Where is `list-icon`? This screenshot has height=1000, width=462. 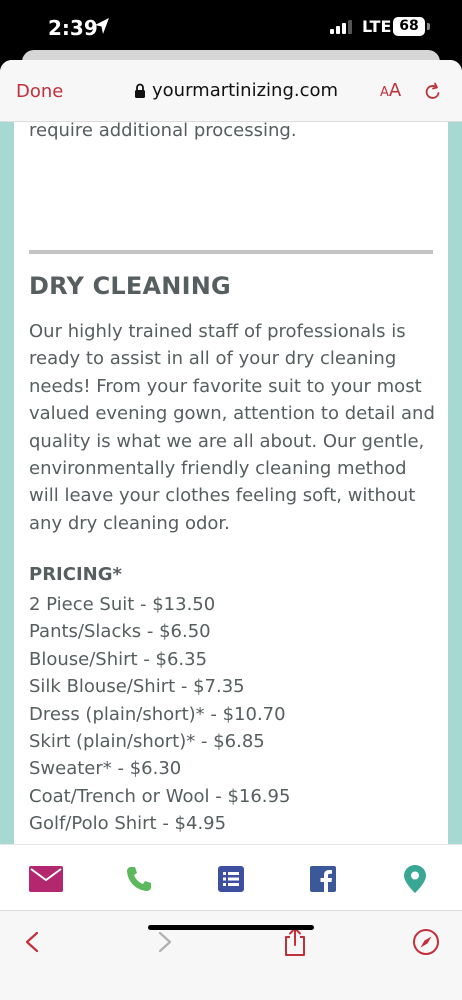 list-icon is located at coordinates (231, 879).